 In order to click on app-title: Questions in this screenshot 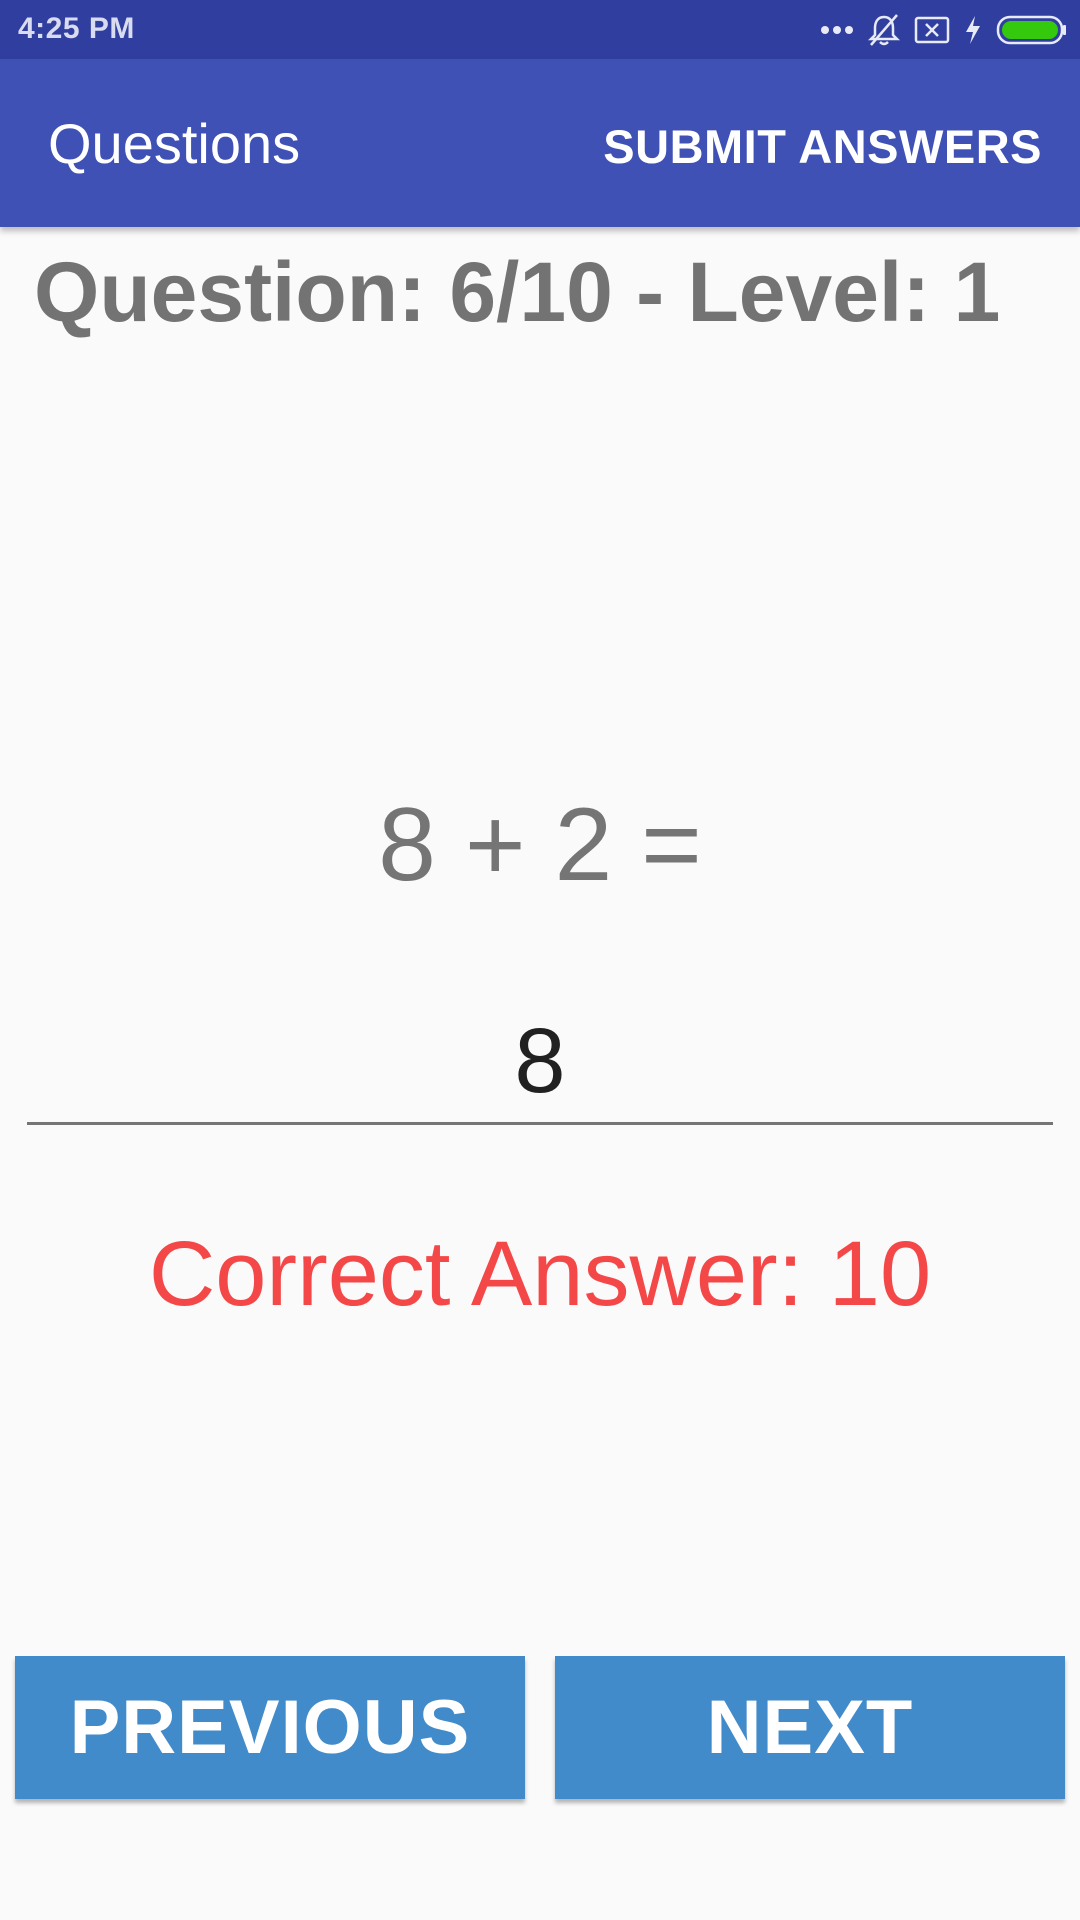, I will do `click(174, 143)`.